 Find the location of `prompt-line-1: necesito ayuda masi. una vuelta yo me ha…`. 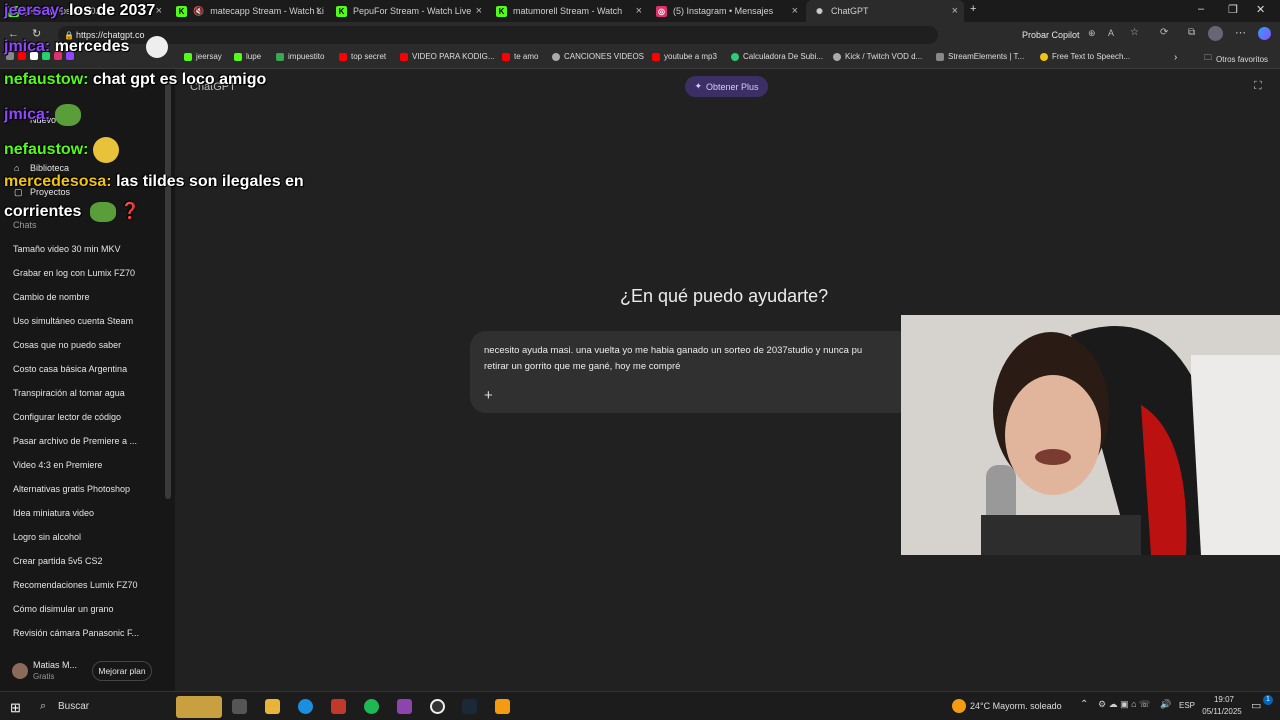

prompt-line-1: necesito ayuda masi. una vuelta yo me ha… is located at coordinates (673, 350).